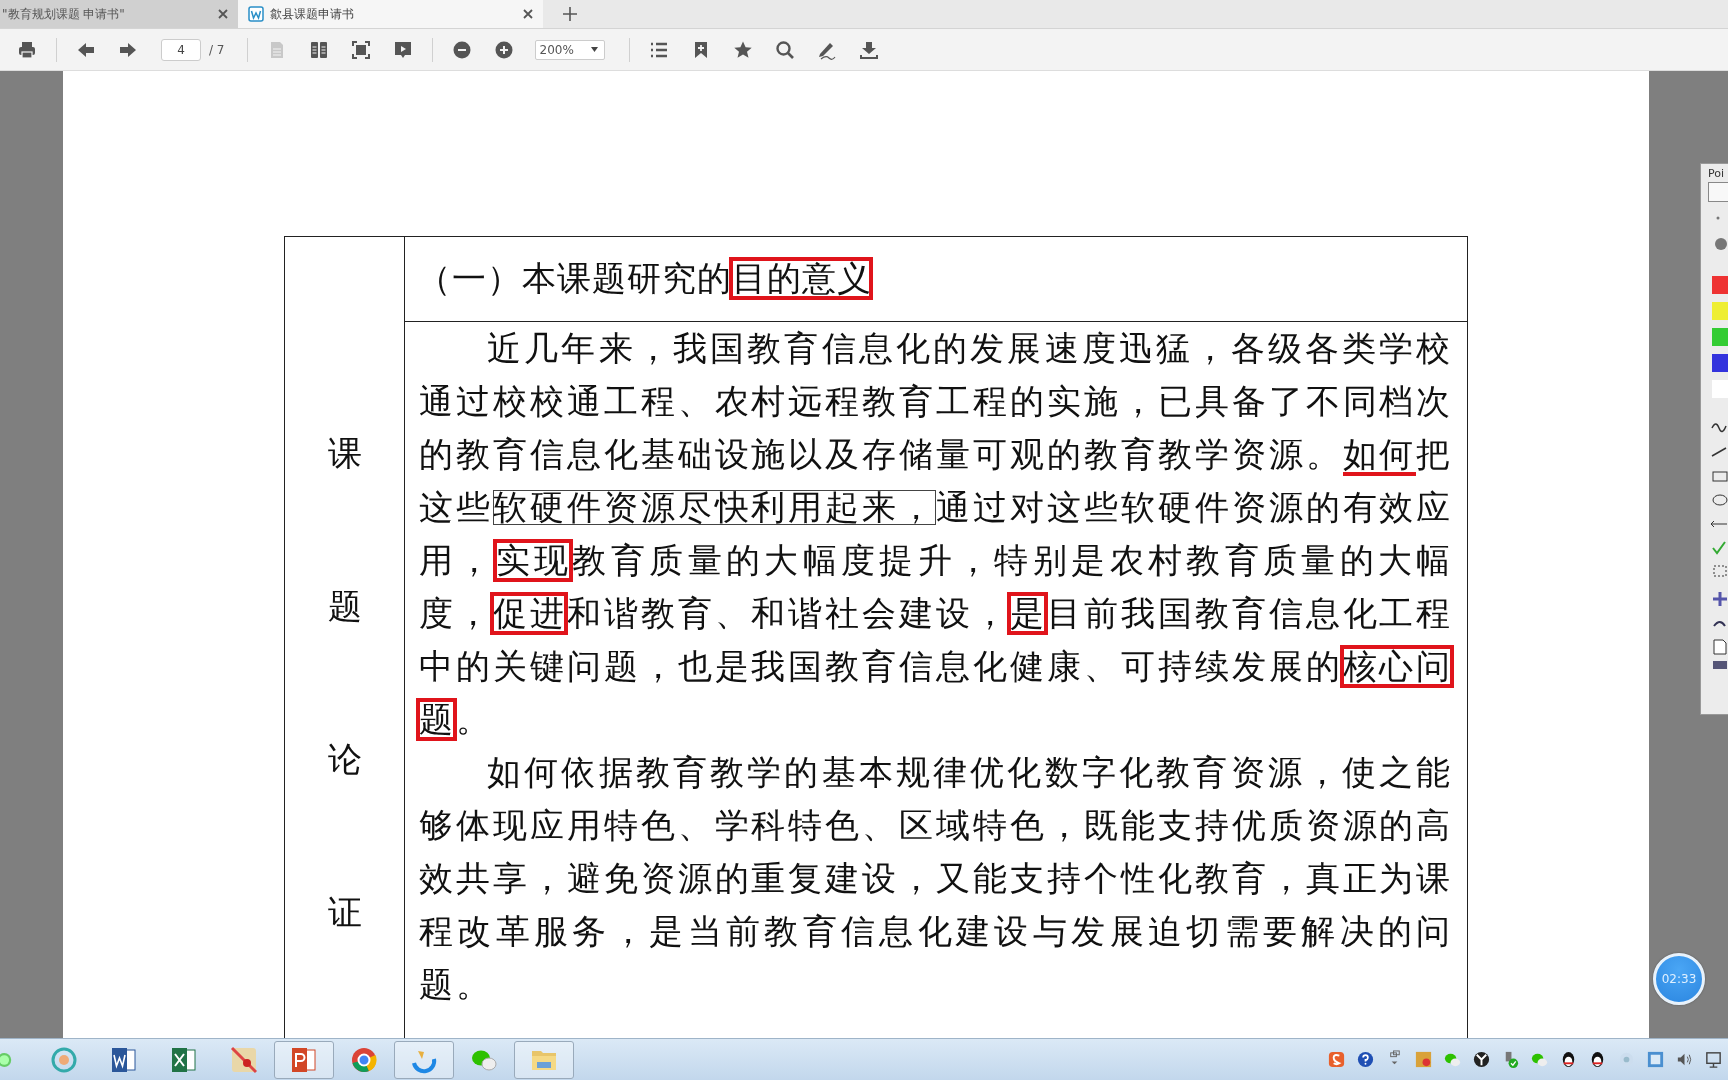  Describe the element at coordinates (1716, 174) in the screenshot. I see `palette-title: Poi` at that location.